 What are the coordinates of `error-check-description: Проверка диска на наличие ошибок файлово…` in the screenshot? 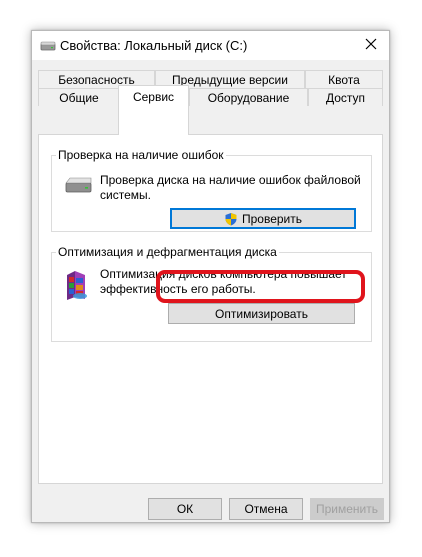 It's located at (230, 187).